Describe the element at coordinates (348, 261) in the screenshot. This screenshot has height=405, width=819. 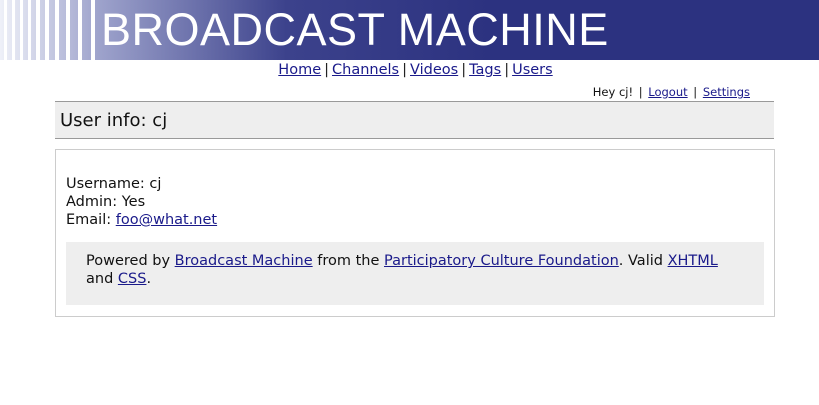
I see `footer-from-the: from the` at that location.